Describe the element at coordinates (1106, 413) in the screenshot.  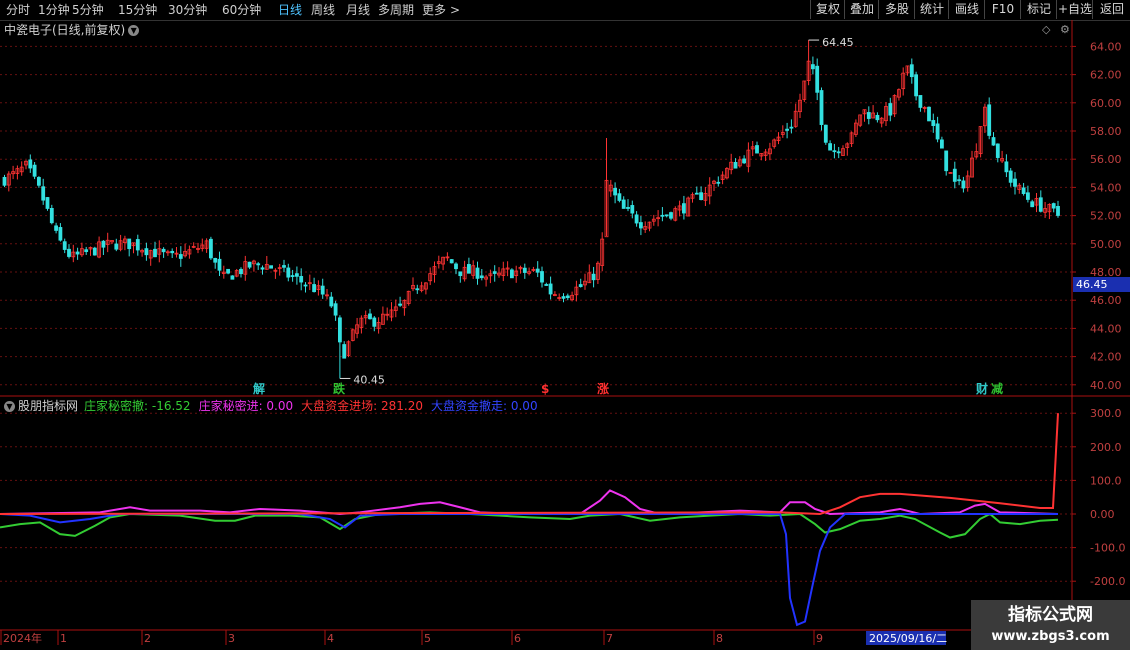
I see `indicator-axis-label: 300.0` at that location.